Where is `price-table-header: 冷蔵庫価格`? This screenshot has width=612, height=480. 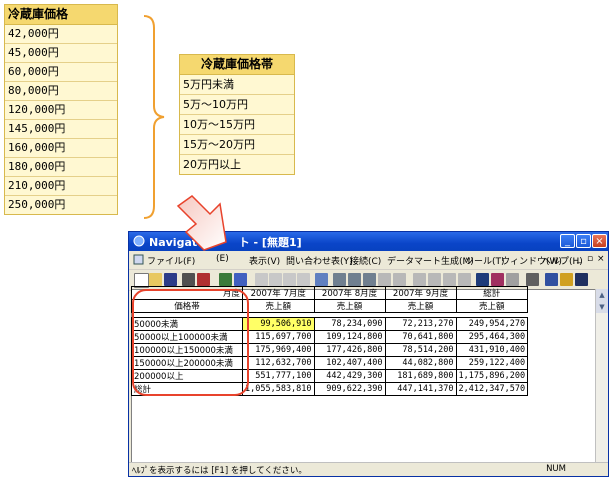 price-table-header: 冷蔵庫価格 is located at coordinates (61, 15).